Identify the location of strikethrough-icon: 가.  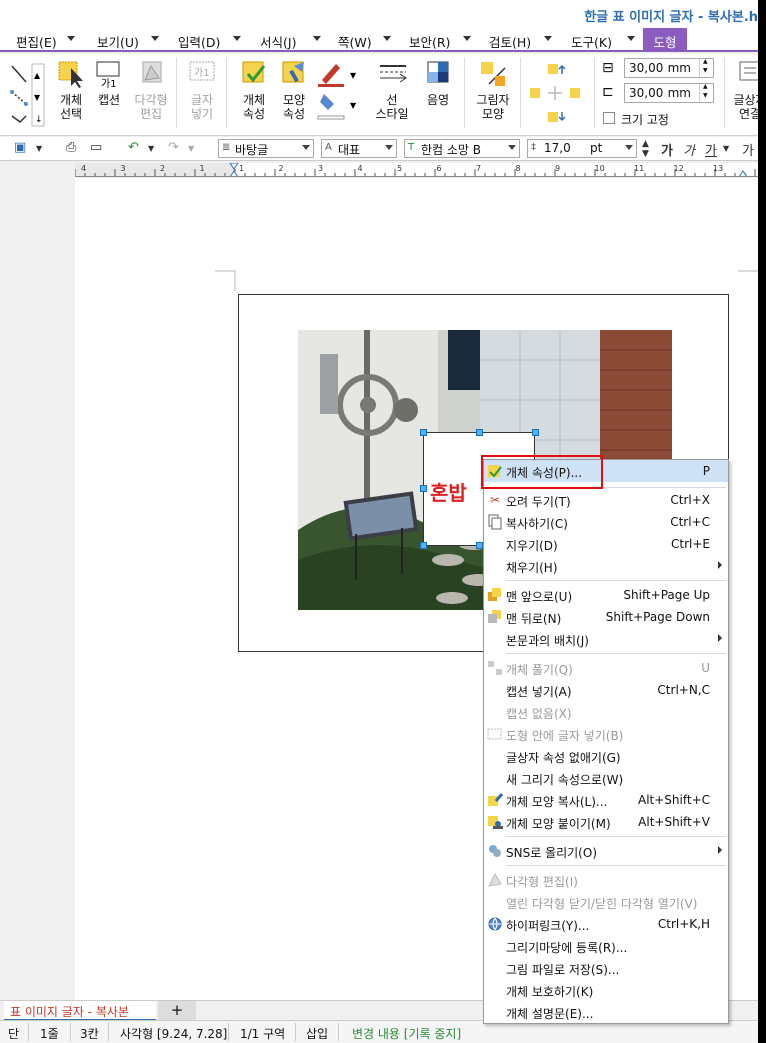
(748, 149).